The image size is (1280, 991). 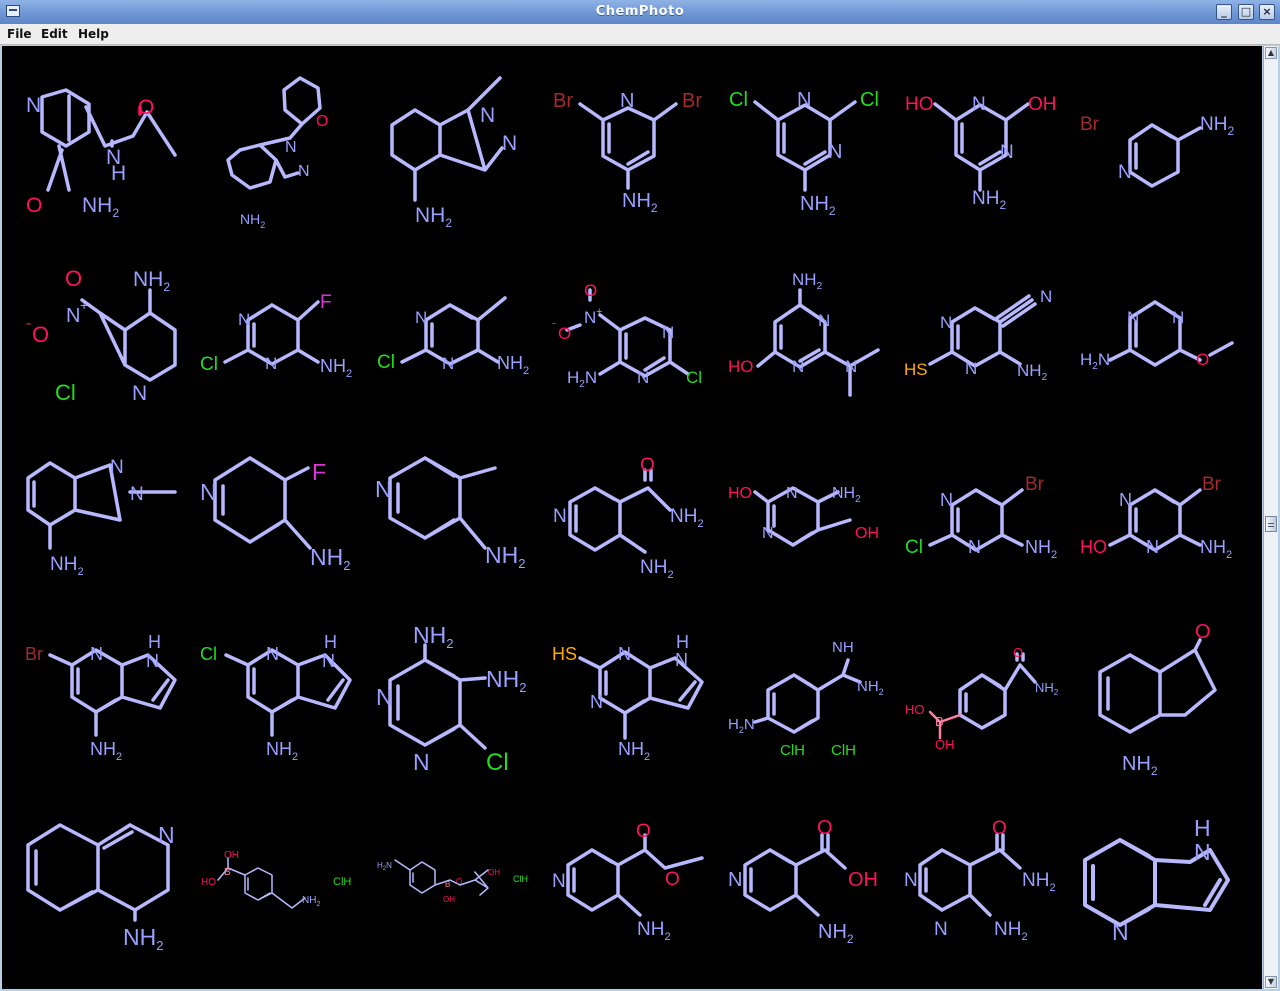 I want to click on menu-help: Help, so click(x=93, y=34).